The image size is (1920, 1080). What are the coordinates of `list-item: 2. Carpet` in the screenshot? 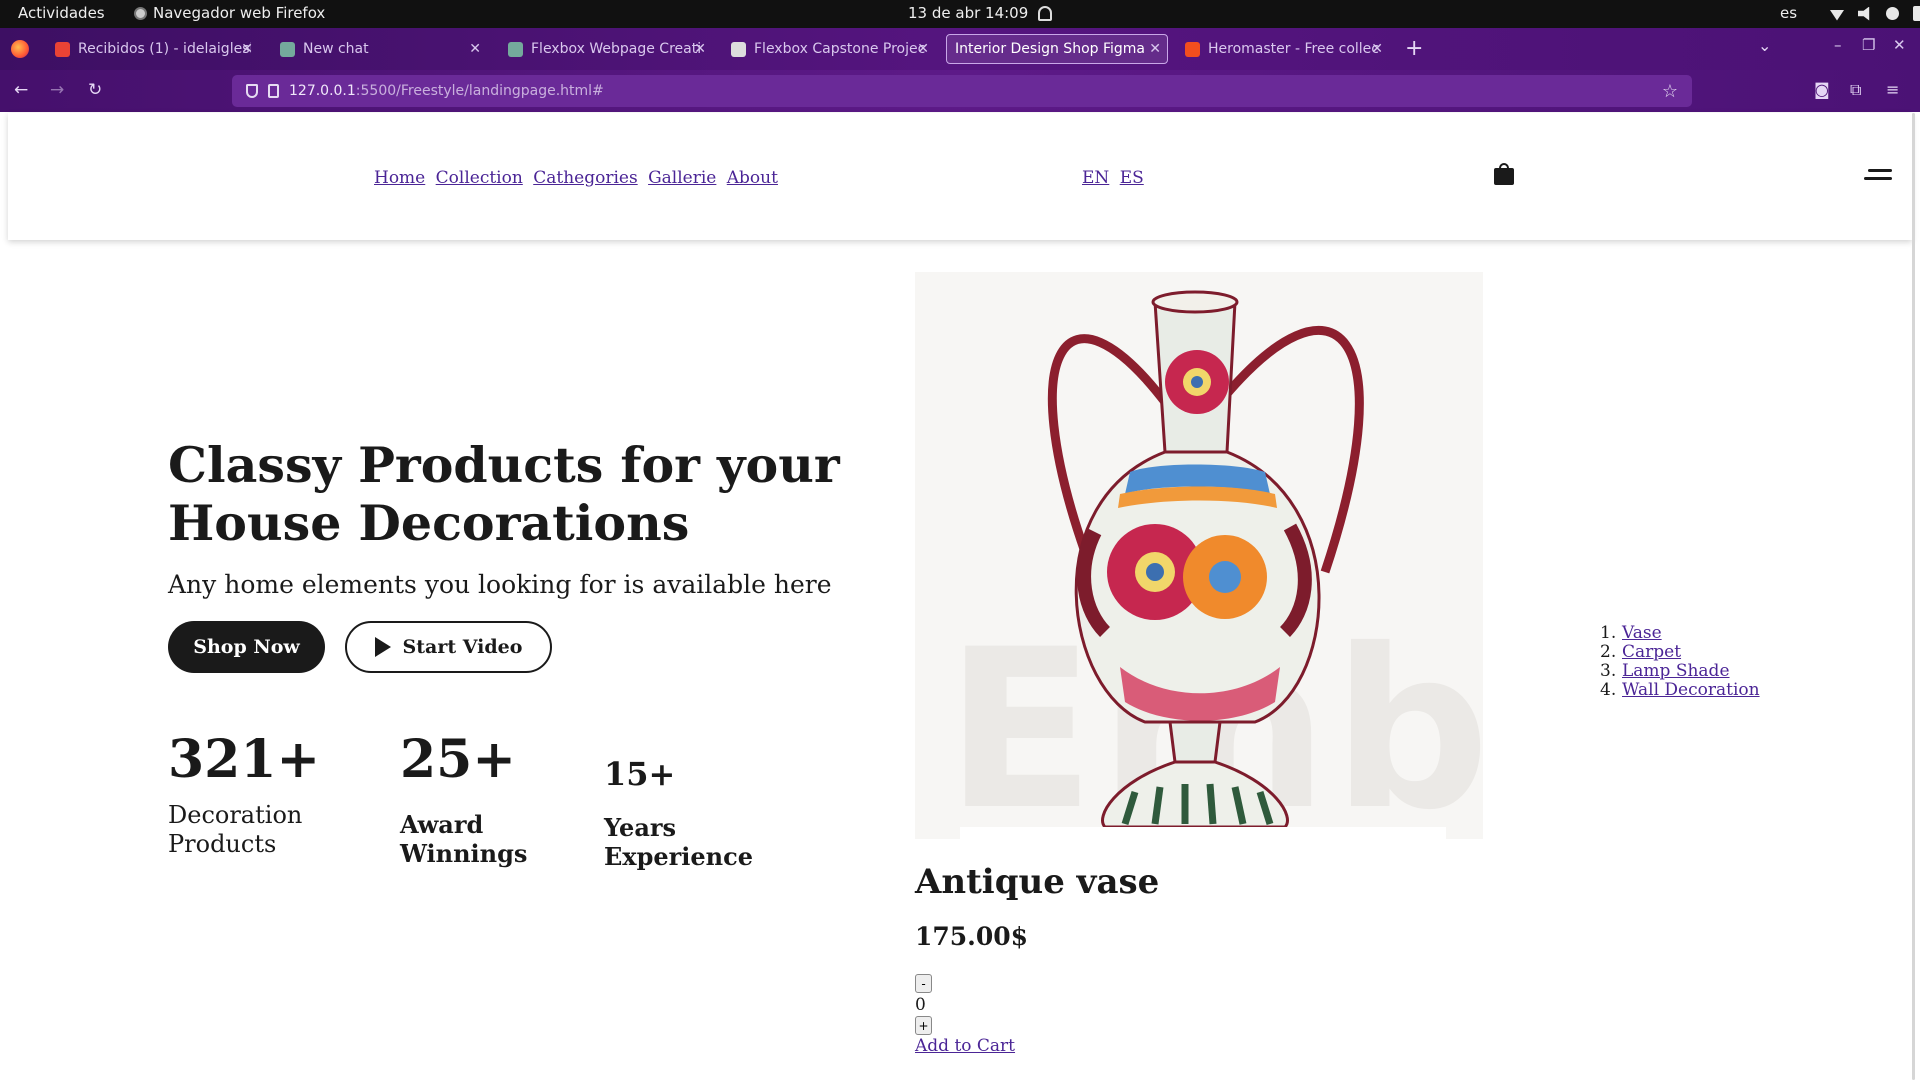 It's located at (1641, 652).